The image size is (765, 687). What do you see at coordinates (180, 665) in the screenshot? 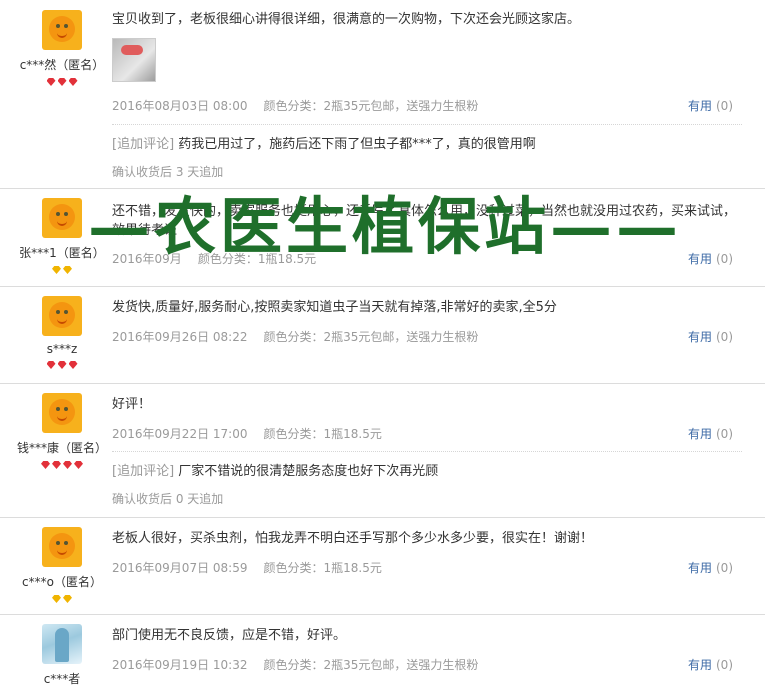
I see `review-date: 2016年09月19日 10:32` at bounding box center [180, 665].